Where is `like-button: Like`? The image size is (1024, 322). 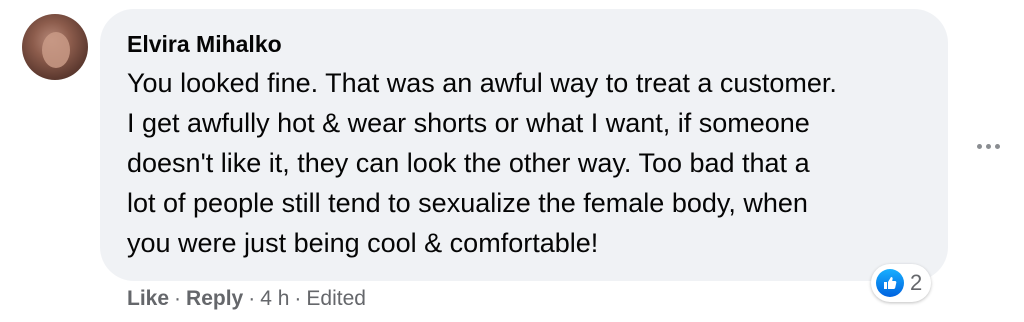 like-button: Like is located at coordinates (148, 299).